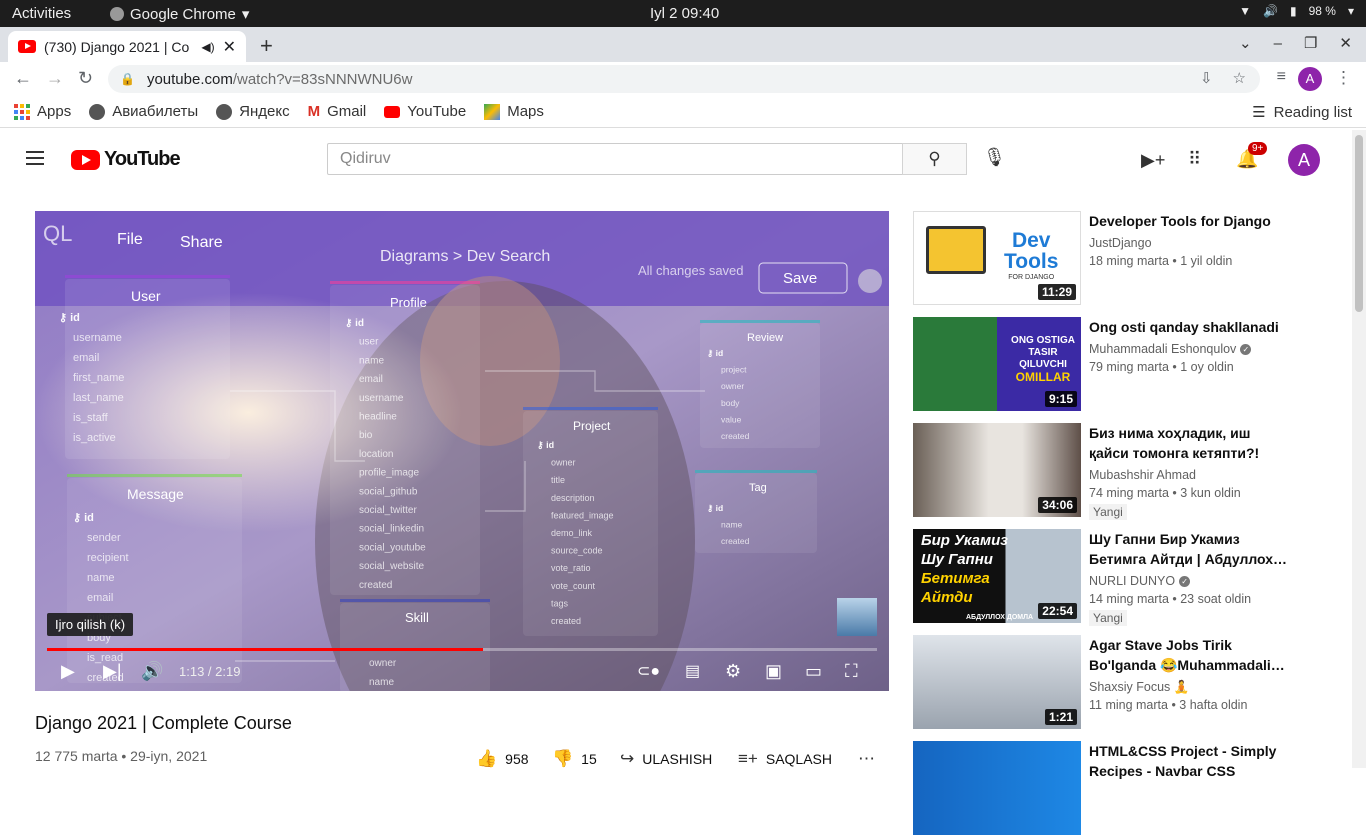 The image size is (1366, 837). What do you see at coordinates (207, 47) in the screenshot?
I see `speaker-icon: ◀)` at bounding box center [207, 47].